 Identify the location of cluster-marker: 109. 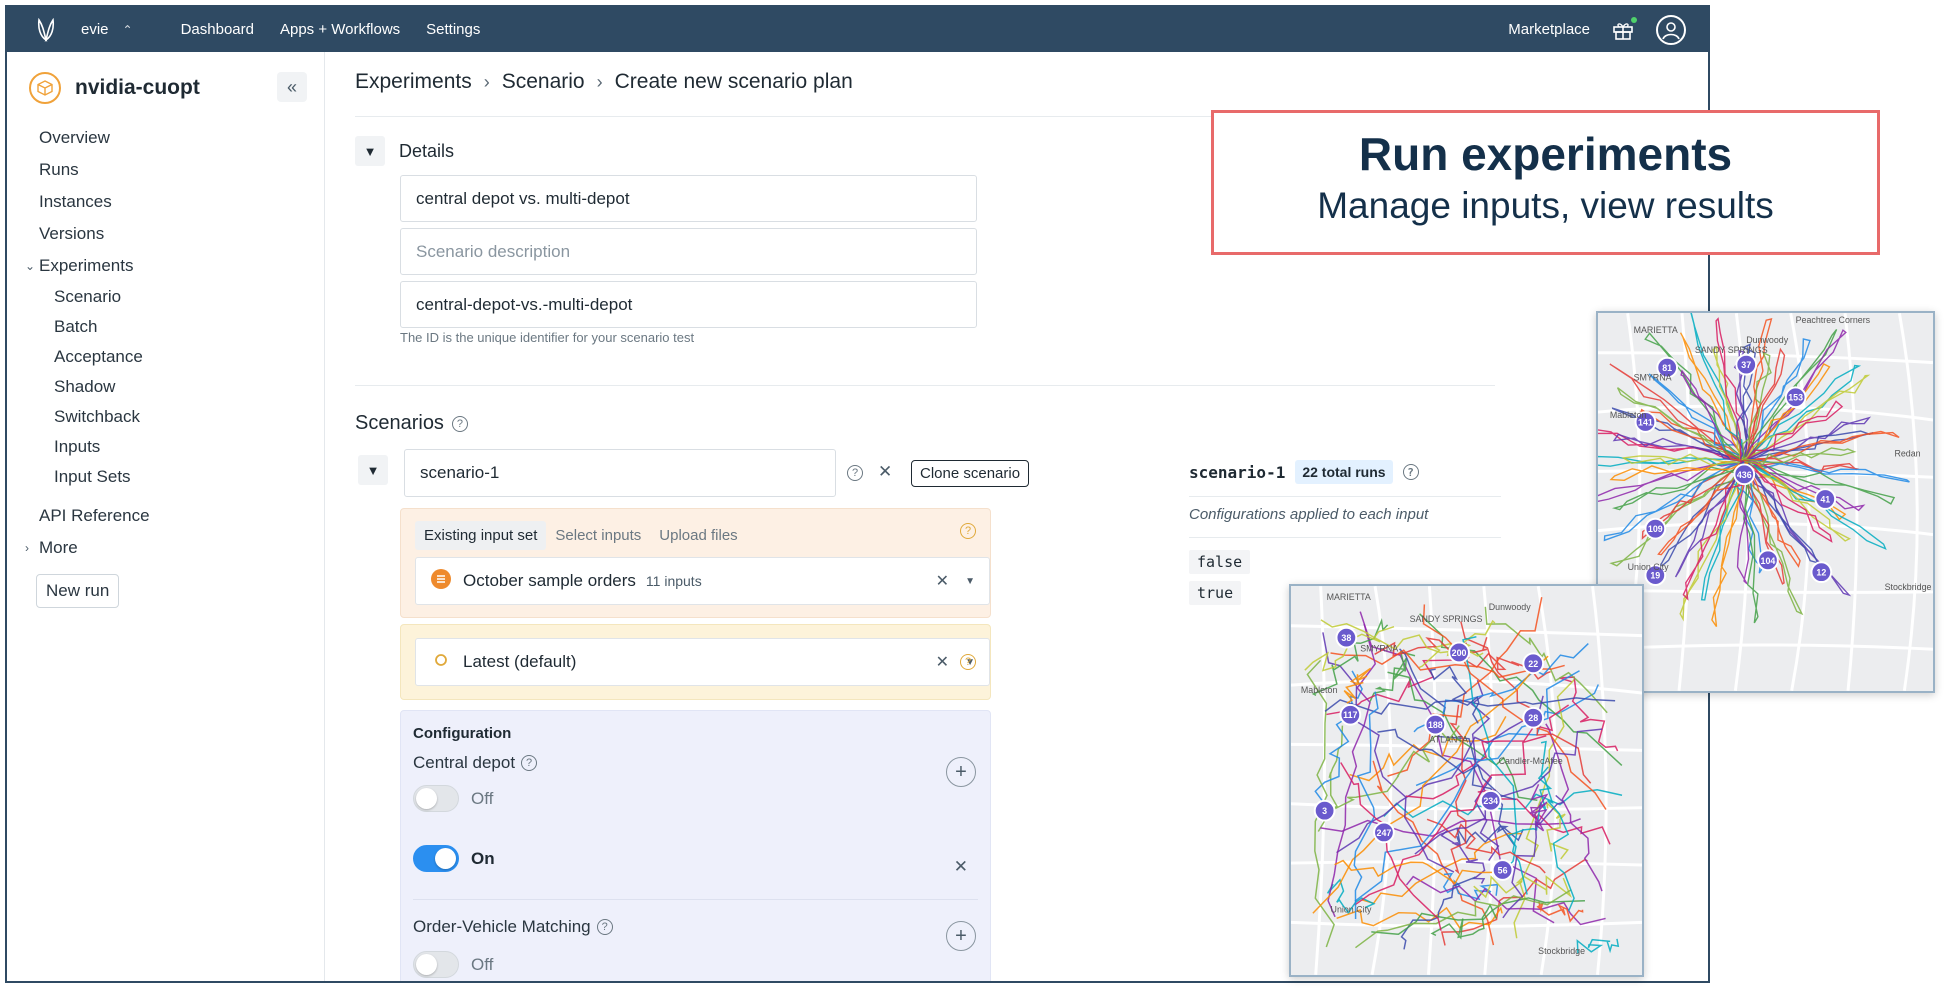
(1655, 528).